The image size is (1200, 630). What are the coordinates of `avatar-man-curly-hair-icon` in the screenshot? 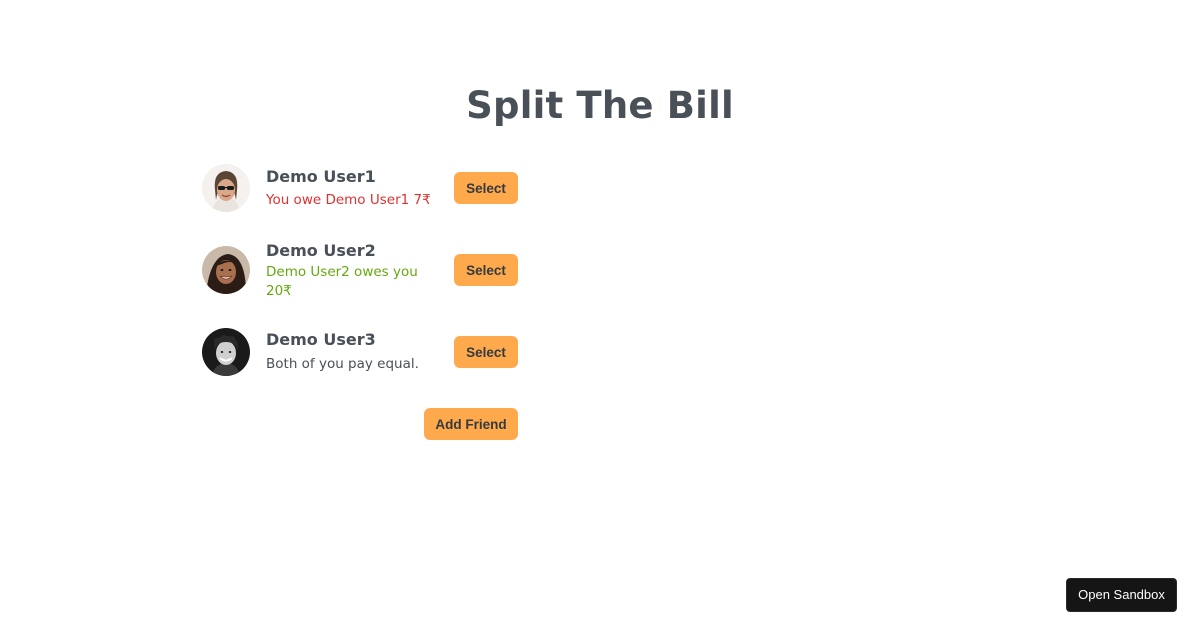 It's located at (226, 352).